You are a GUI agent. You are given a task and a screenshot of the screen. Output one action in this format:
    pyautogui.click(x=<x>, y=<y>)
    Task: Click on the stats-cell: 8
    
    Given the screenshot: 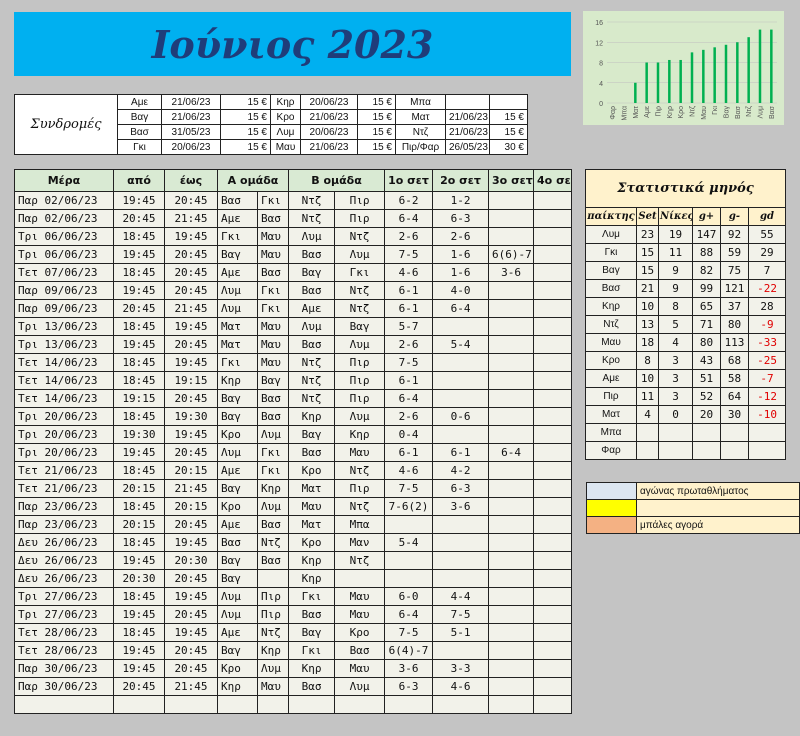 What is the action you would take?
    pyautogui.click(x=647, y=360)
    